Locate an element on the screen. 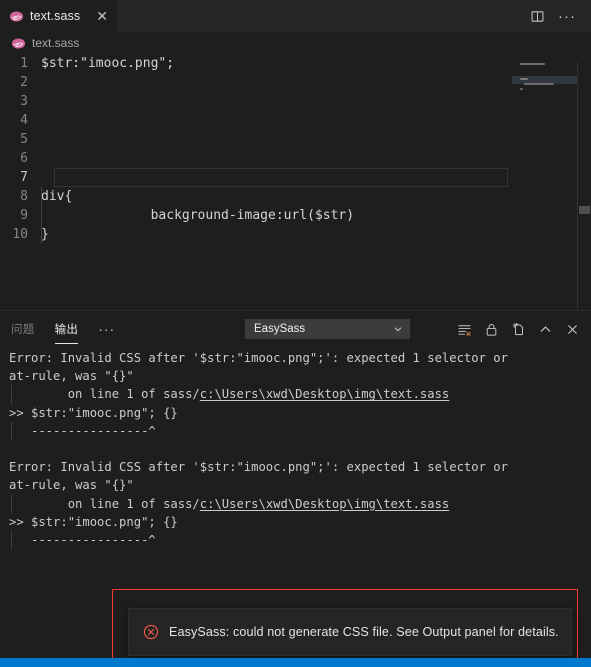 This screenshot has width=591, height=667. editor-tab-label: text.sass is located at coordinates (55, 16).